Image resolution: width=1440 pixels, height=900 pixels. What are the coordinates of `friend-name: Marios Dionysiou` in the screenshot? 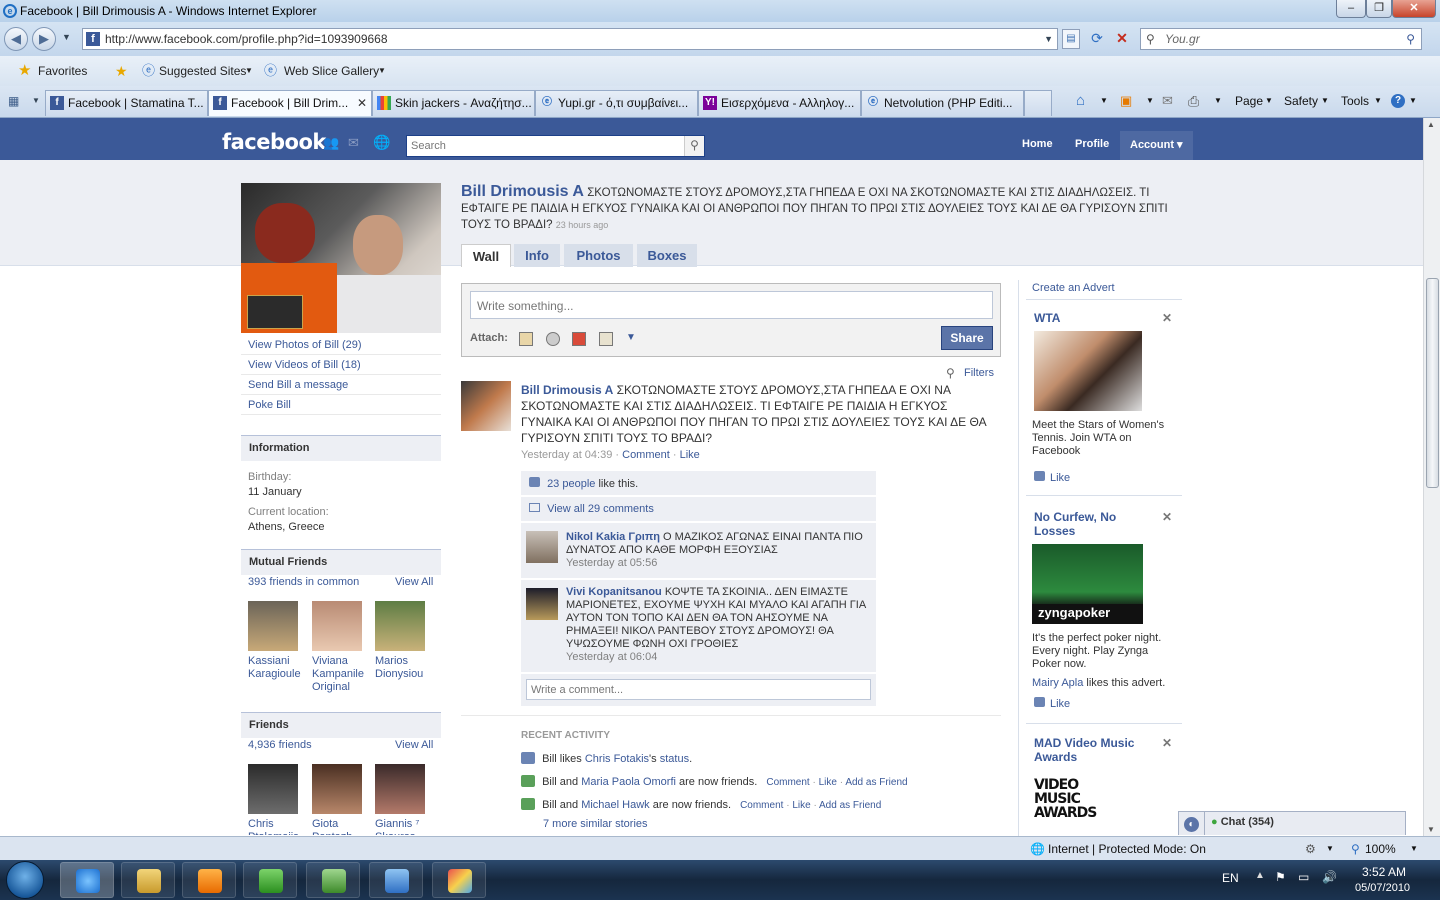 It's located at (405, 668).